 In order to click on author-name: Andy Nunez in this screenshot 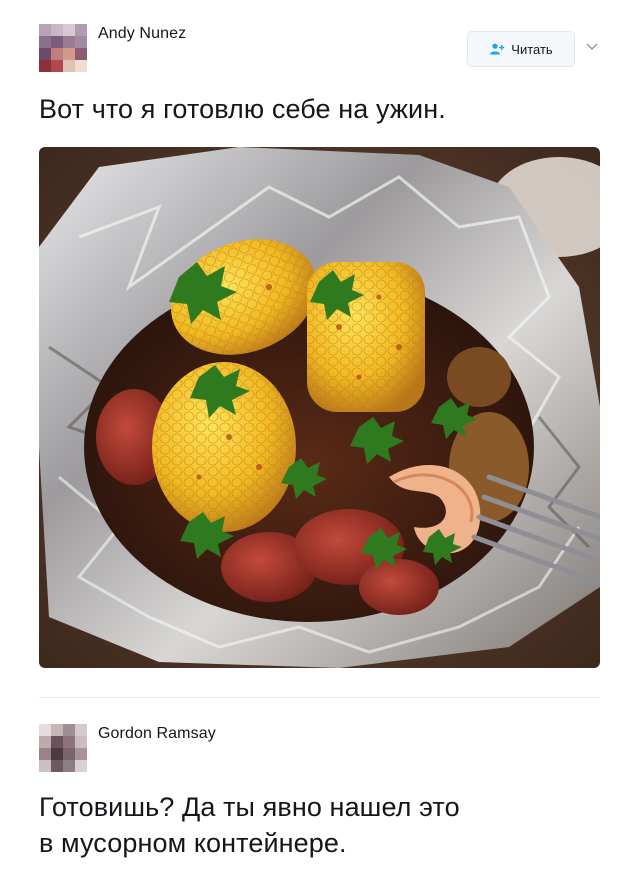, I will do `click(142, 34)`.